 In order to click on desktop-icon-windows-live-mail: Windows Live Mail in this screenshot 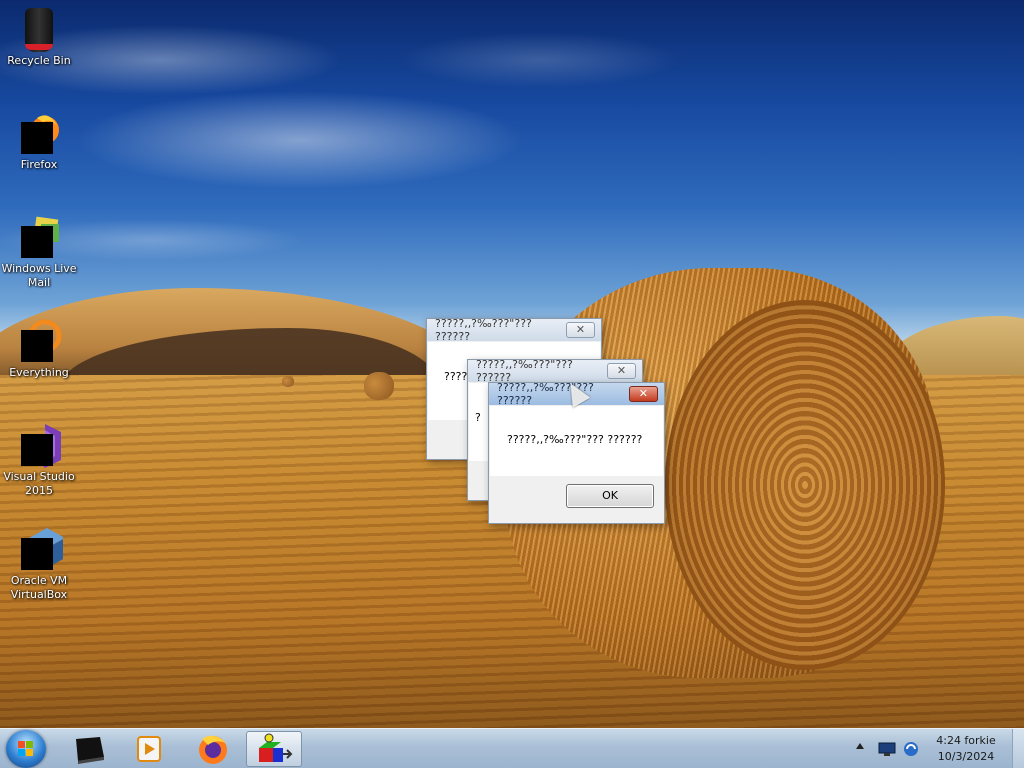, I will do `click(39, 251)`.